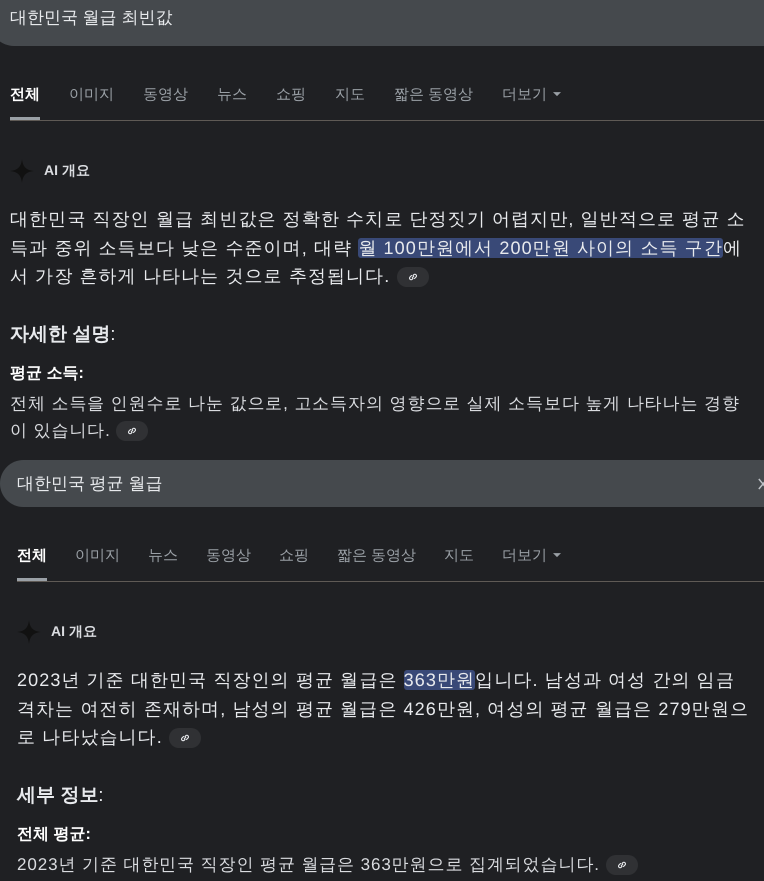 Image resolution: width=764 pixels, height=881 pixels. Describe the element at coordinates (47, 374) in the screenshot. I see `term-label: 평균 소득:` at that location.